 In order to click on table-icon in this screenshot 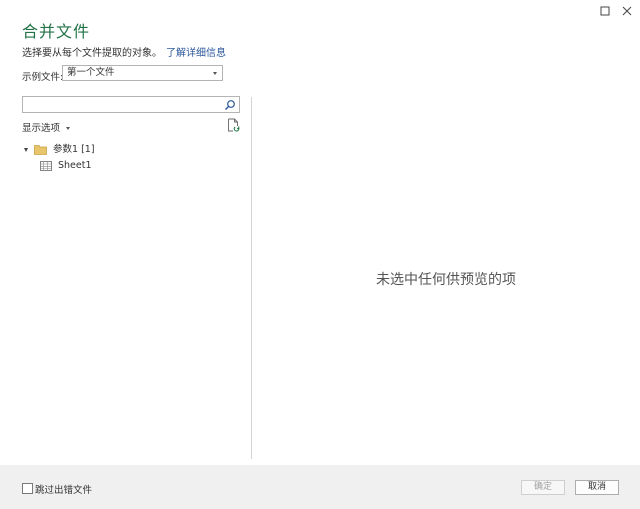, I will do `click(46, 165)`.